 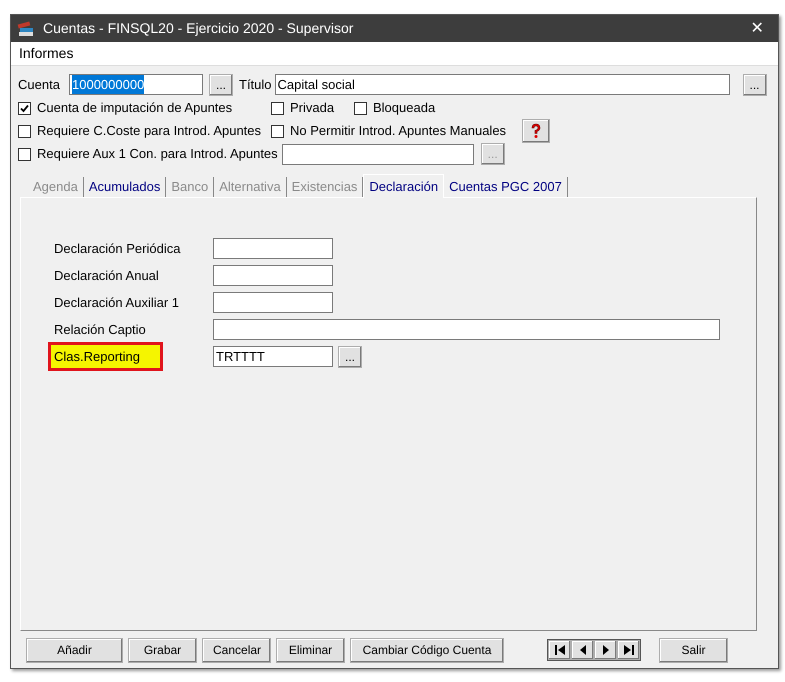 I want to click on field-label: Título, so click(x=255, y=85).